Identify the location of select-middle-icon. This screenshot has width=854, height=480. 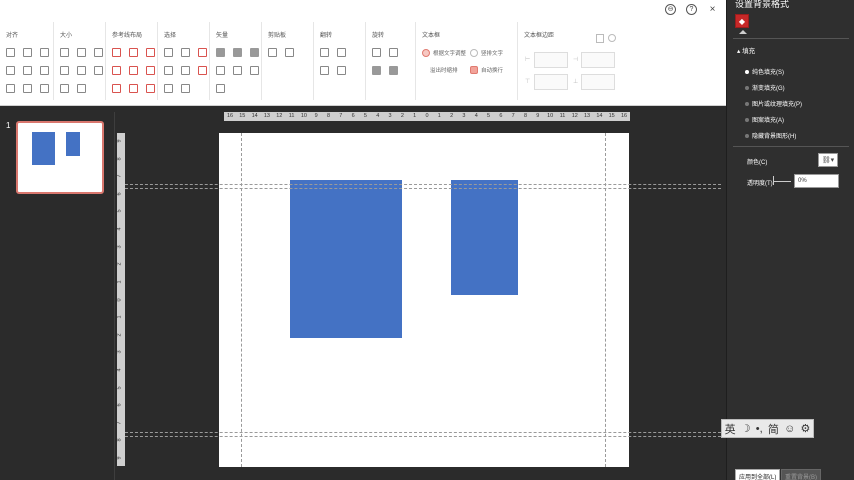
(185, 70).